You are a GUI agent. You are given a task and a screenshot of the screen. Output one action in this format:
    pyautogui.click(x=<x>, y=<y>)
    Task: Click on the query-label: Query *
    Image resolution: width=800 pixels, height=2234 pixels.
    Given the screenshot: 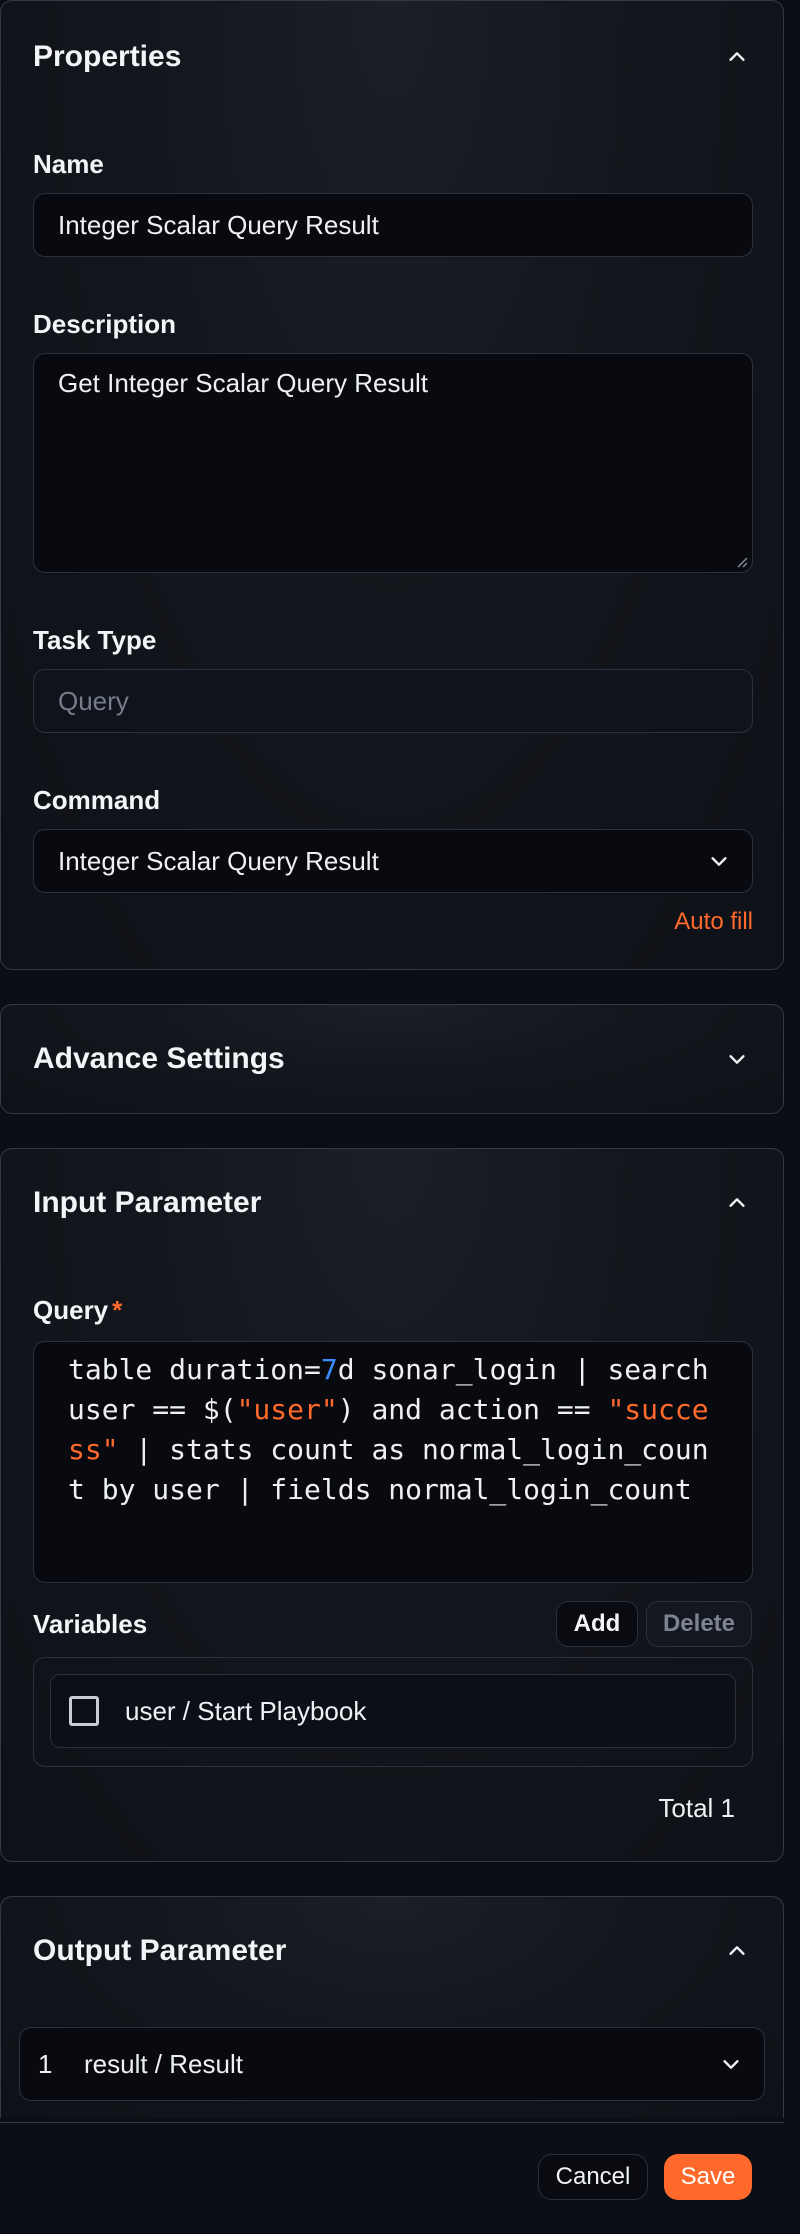 What is the action you would take?
    pyautogui.click(x=77, y=1310)
    